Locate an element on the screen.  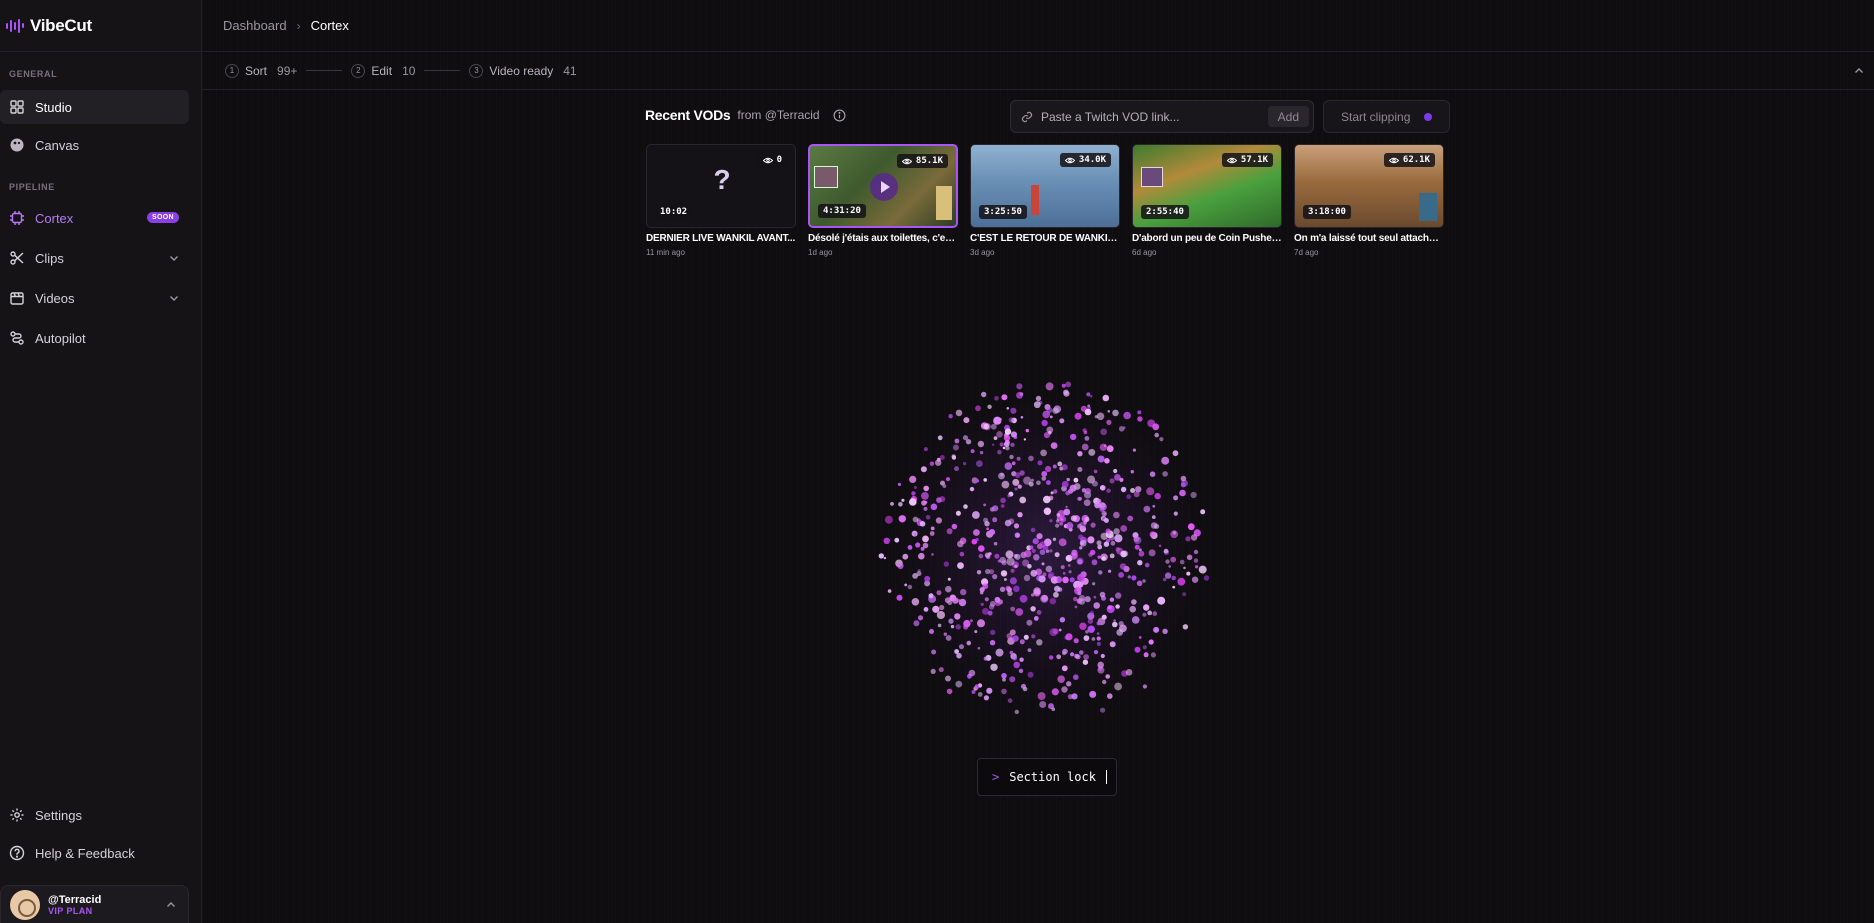
play-icon is located at coordinates (884, 187).